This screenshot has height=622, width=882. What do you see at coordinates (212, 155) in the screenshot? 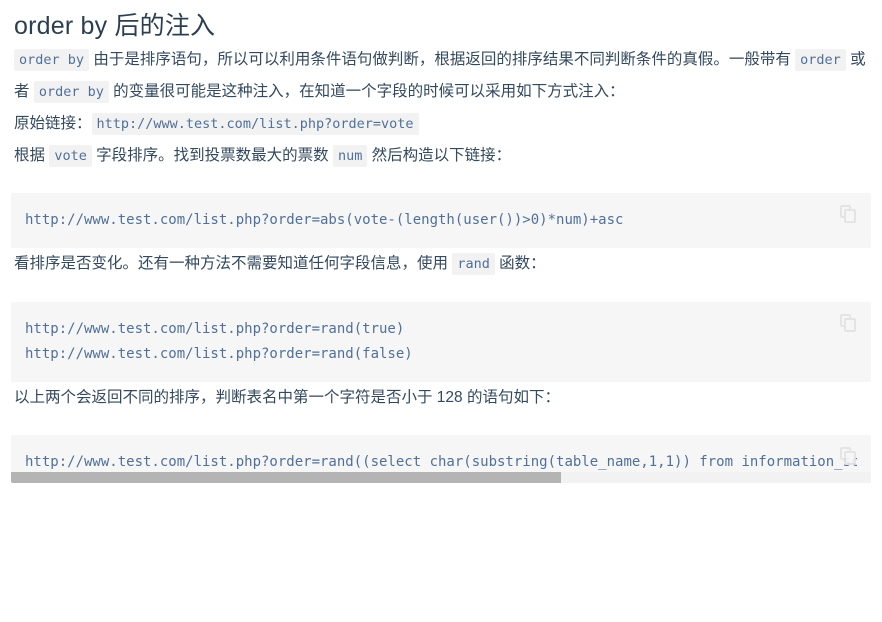
I see `sort-by-text-2: 字段排序。找到投票数最大的票数` at bounding box center [212, 155].